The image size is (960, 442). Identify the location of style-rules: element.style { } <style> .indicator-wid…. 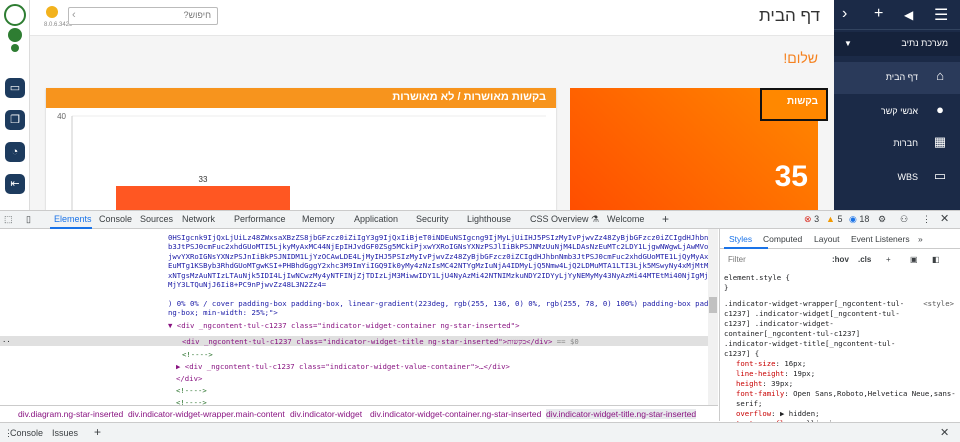
(840, 351).